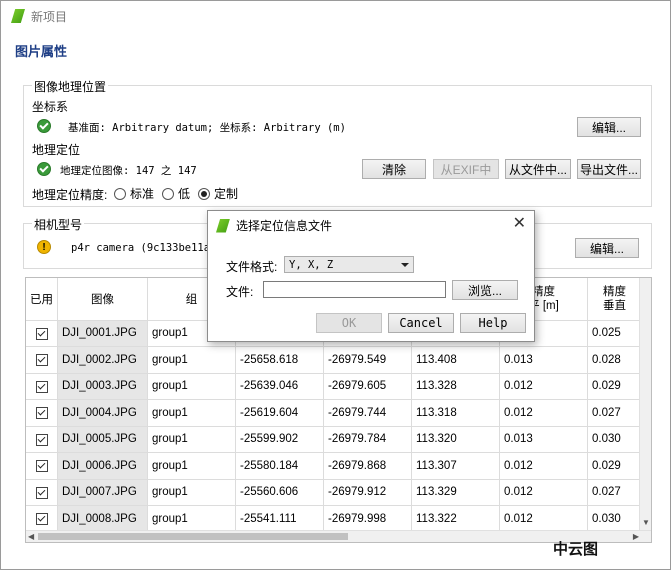 This screenshot has width=671, height=570. I want to click on cell-acc-v: 0.025, so click(614, 333).